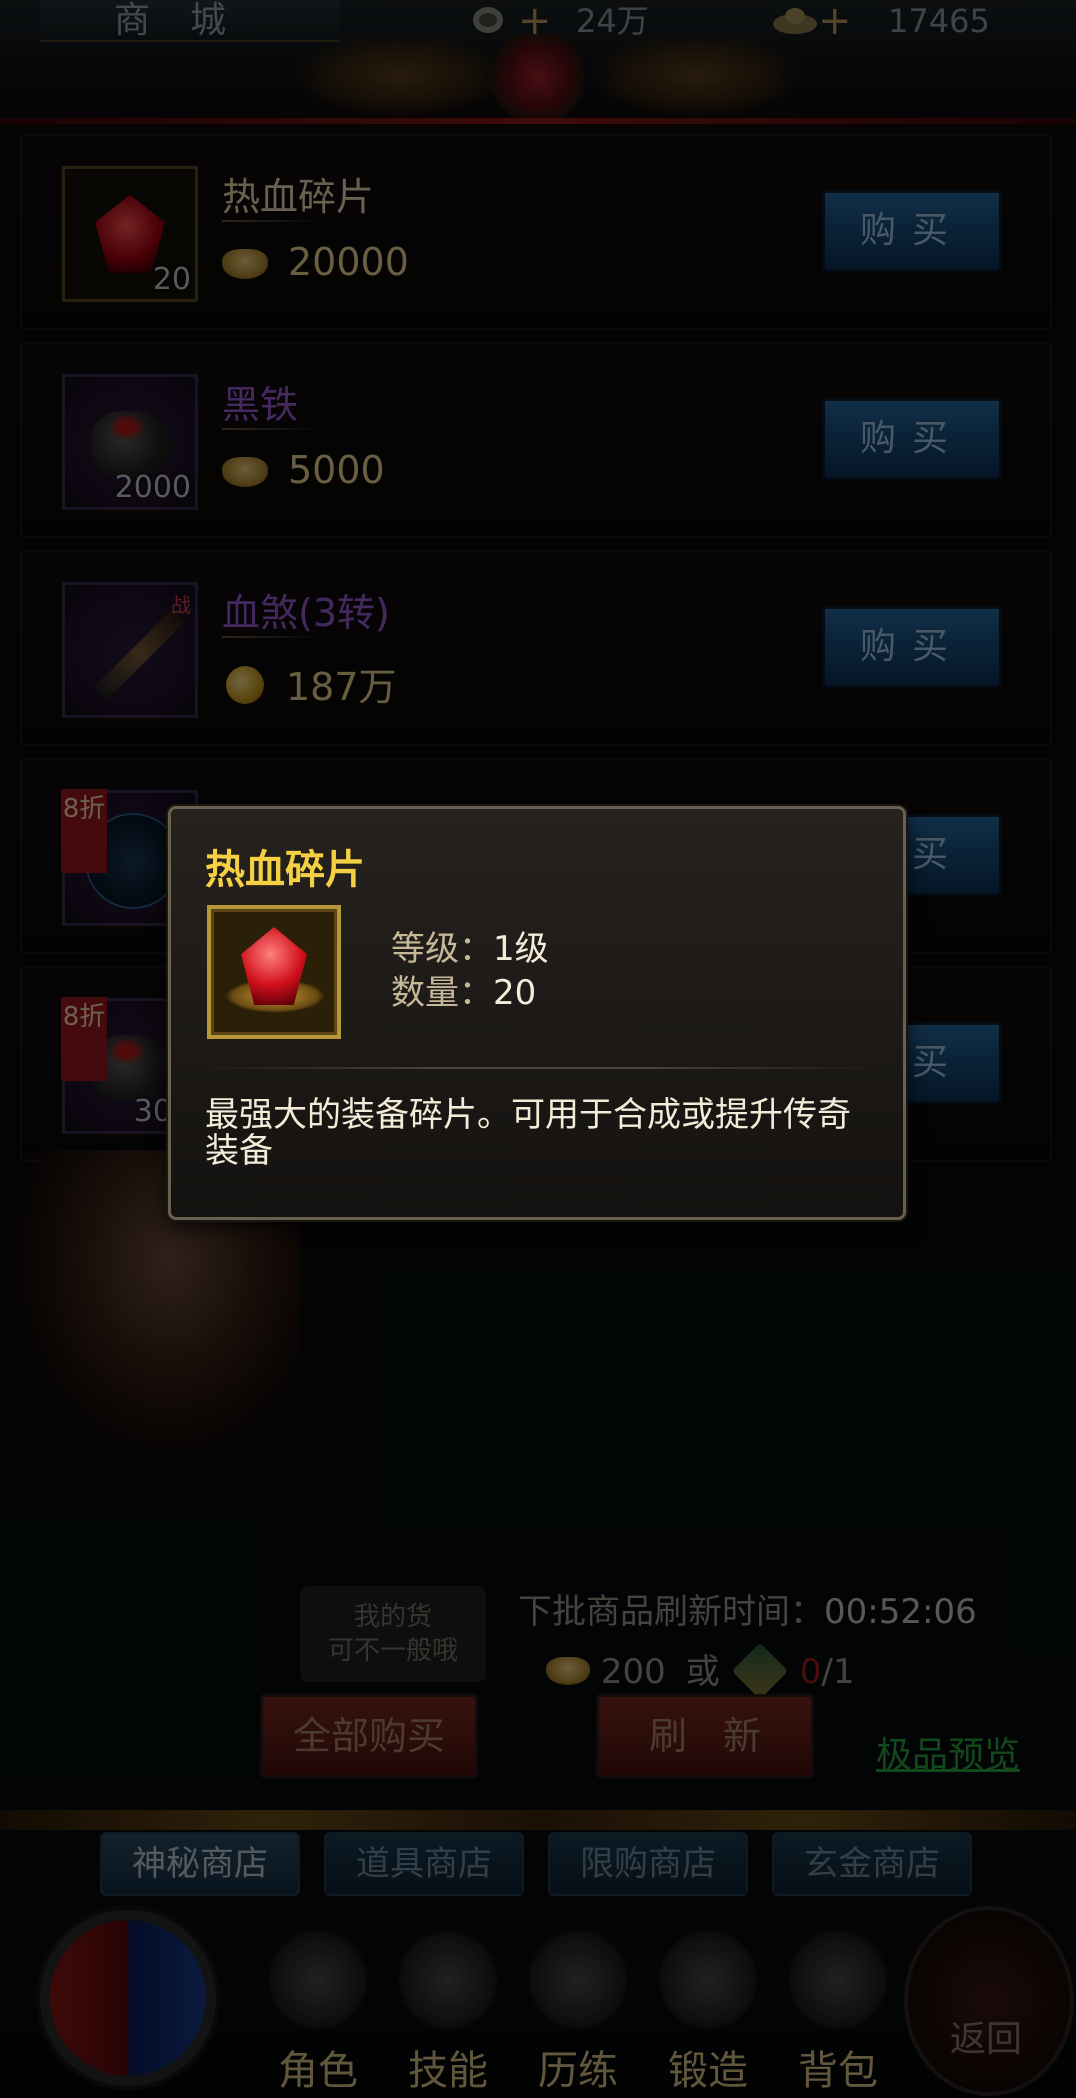 Image resolution: width=1076 pixels, height=2098 pixels. Describe the element at coordinates (285, 870) in the screenshot. I see `tooltip-title: 热血碎片` at that location.